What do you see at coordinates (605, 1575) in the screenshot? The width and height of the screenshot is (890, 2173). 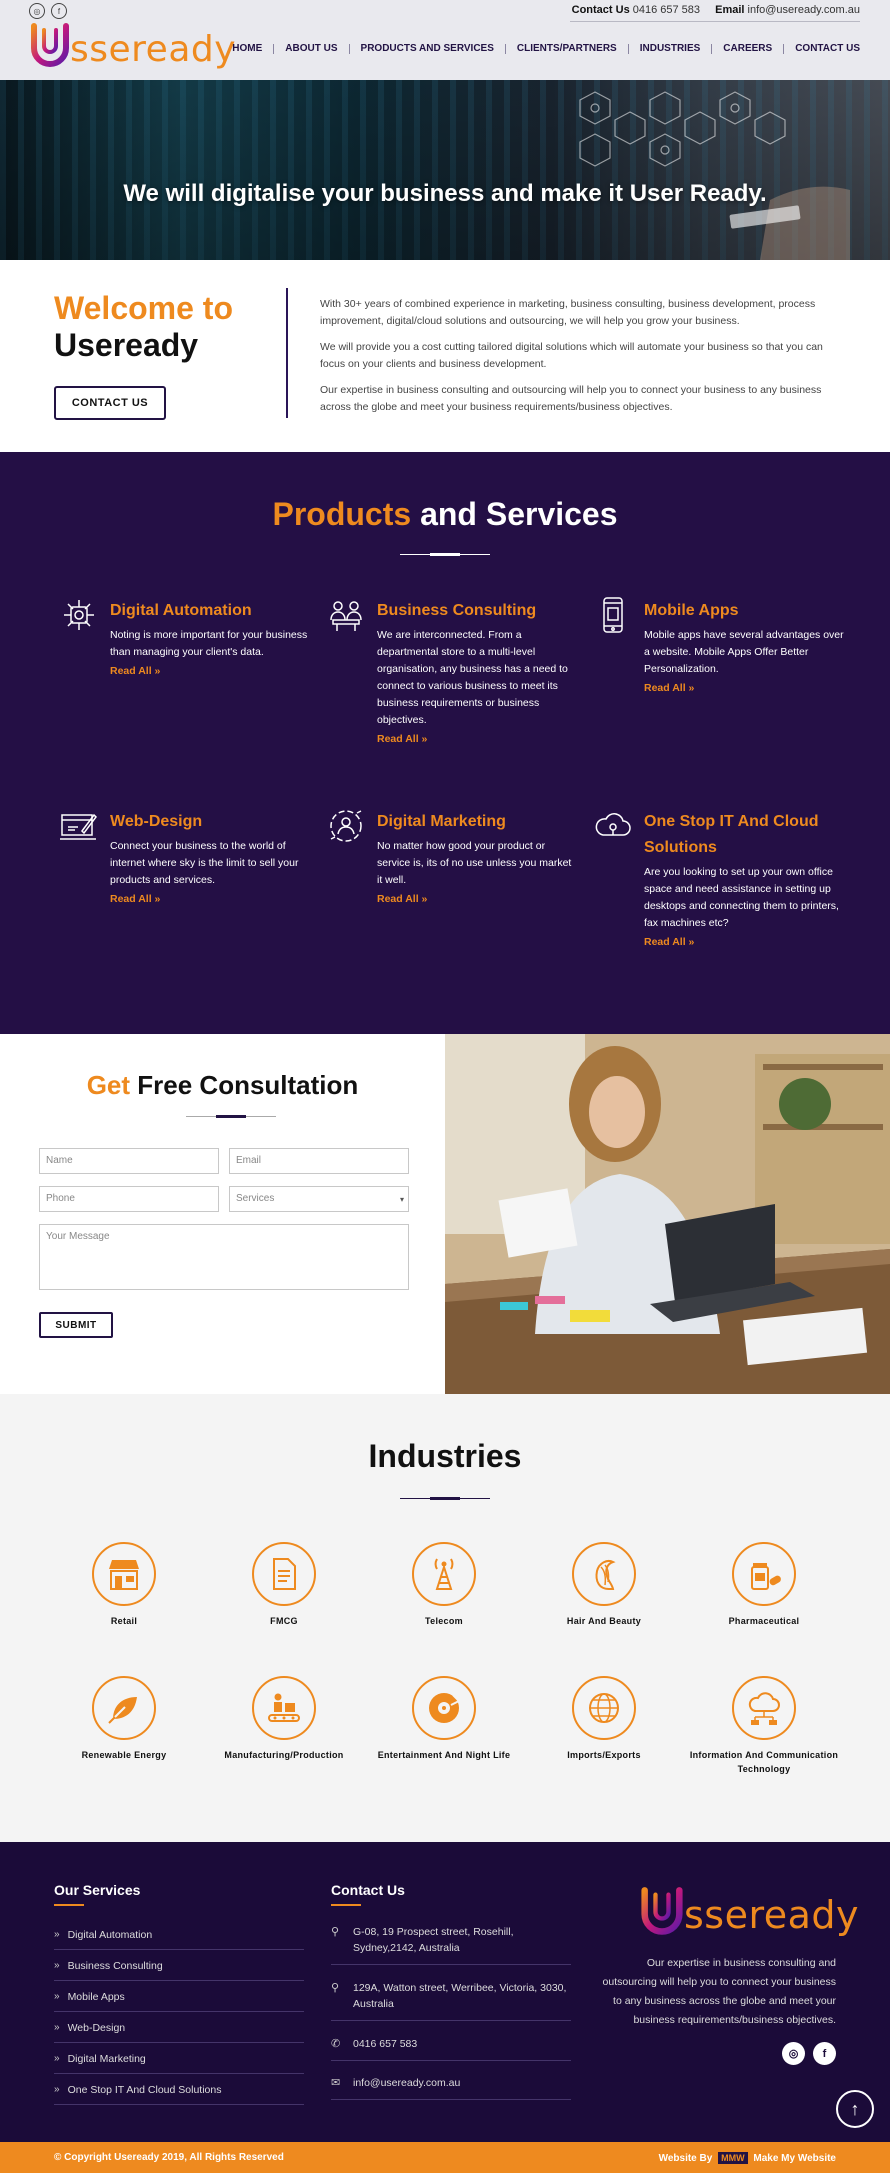 I see `hair-icon` at bounding box center [605, 1575].